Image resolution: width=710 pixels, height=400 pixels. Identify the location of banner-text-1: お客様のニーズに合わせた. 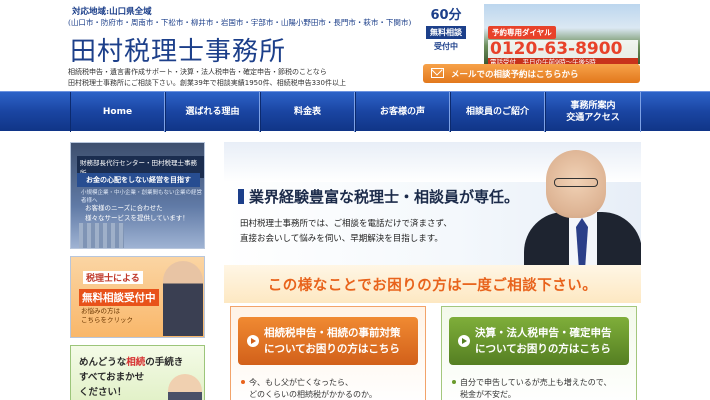
(124, 208).